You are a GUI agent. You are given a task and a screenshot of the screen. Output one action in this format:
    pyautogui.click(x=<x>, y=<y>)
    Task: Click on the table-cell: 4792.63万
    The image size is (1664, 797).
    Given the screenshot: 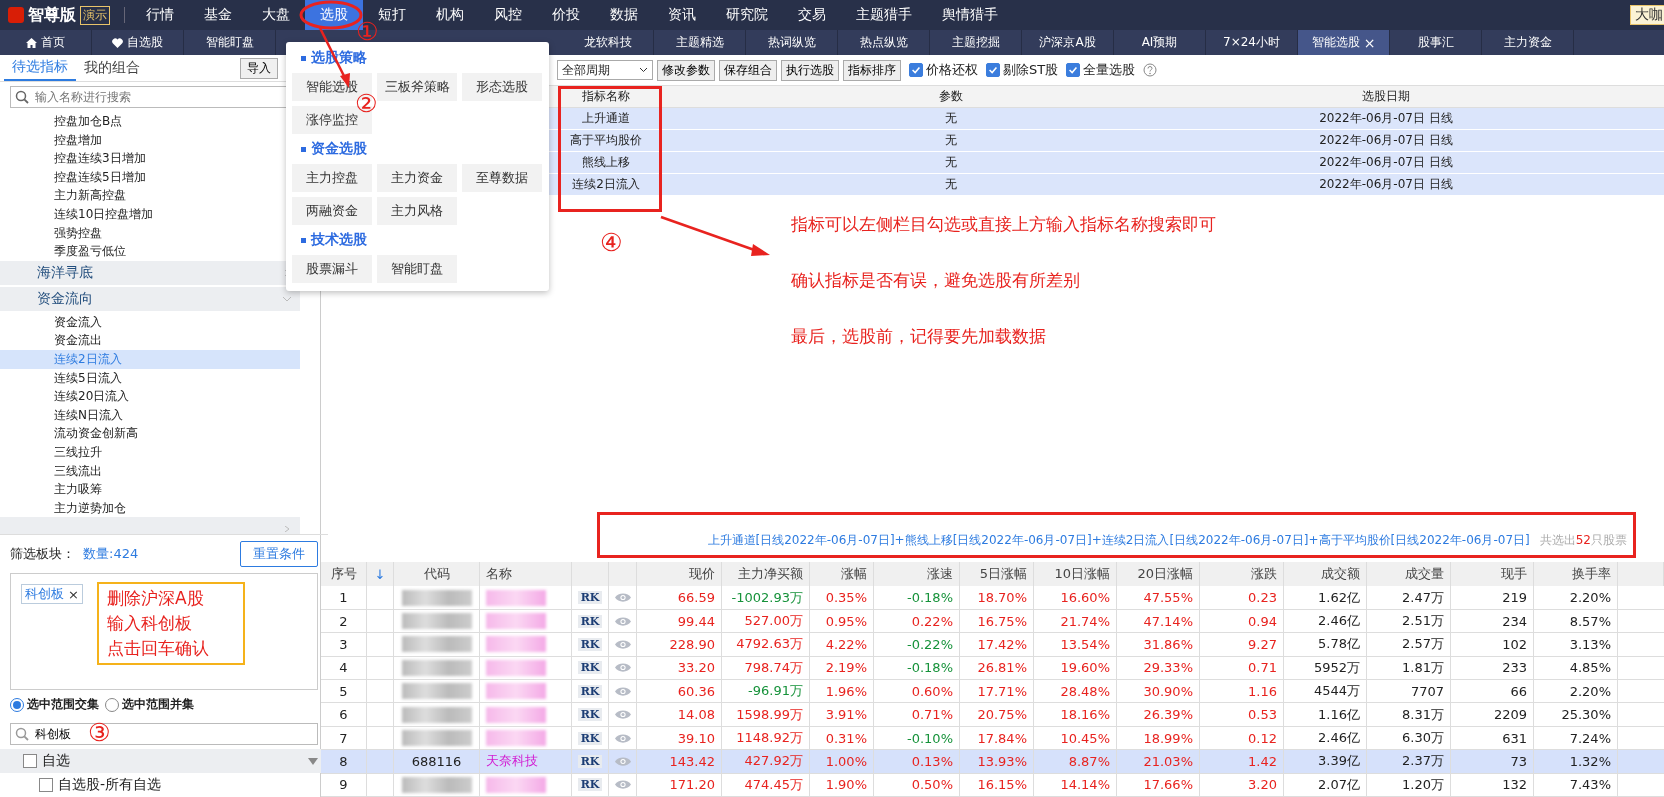 What is the action you would take?
    pyautogui.click(x=769, y=644)
    